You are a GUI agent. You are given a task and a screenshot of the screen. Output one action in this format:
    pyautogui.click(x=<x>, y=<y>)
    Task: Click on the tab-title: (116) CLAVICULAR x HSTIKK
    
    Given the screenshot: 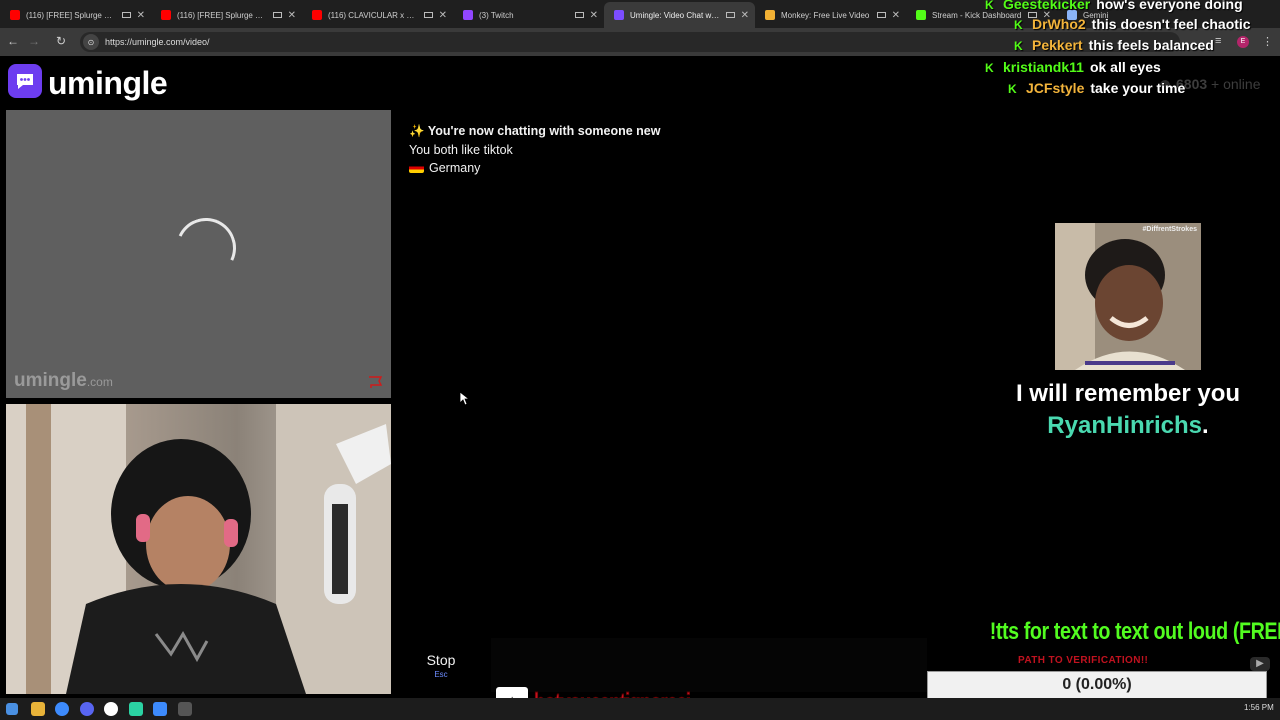 What is the action you would take?
    pyautogui.click(x=373, y=15)
    